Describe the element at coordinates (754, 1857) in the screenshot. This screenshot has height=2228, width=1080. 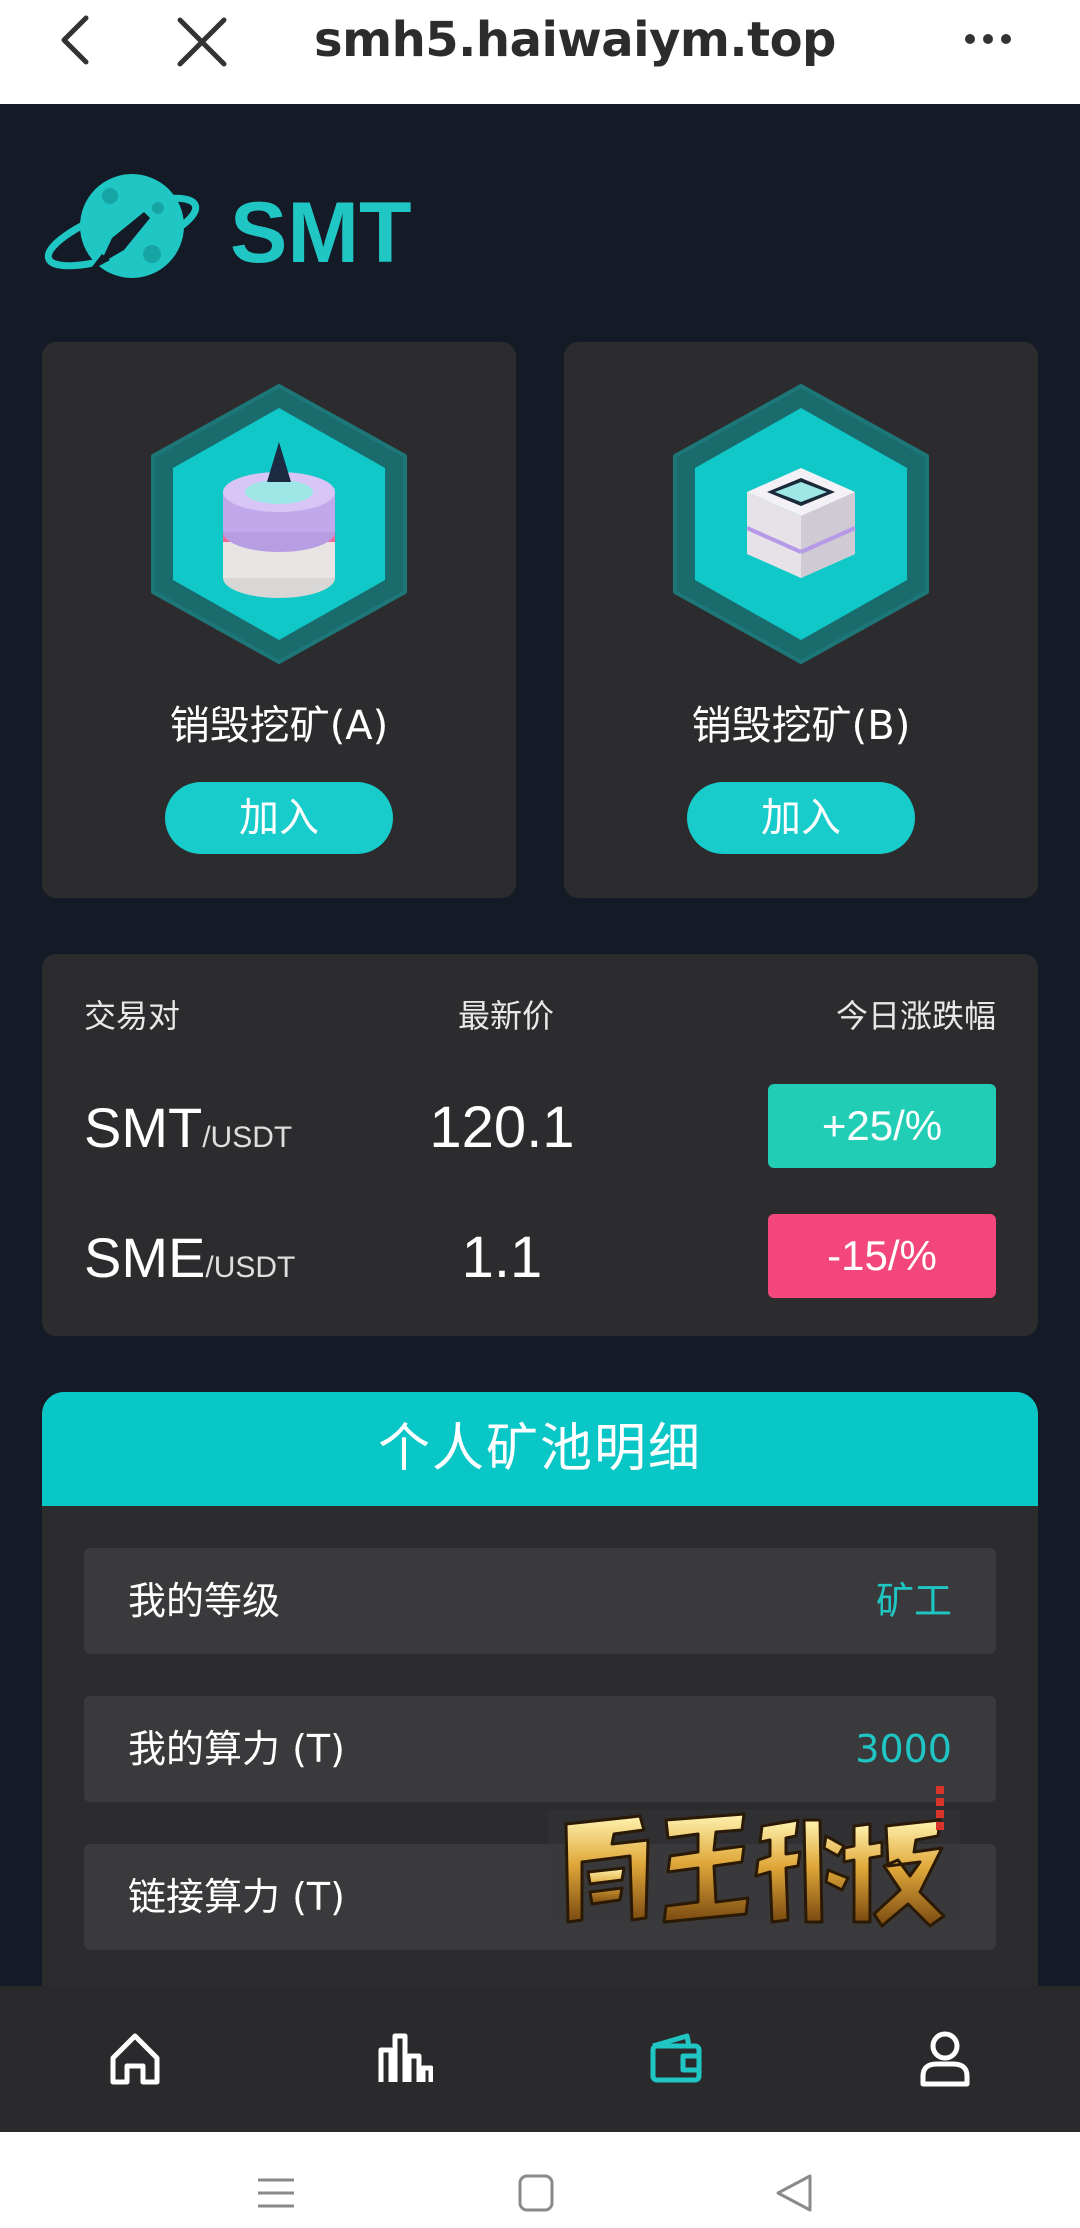
I see `watermark-logo` at that location.